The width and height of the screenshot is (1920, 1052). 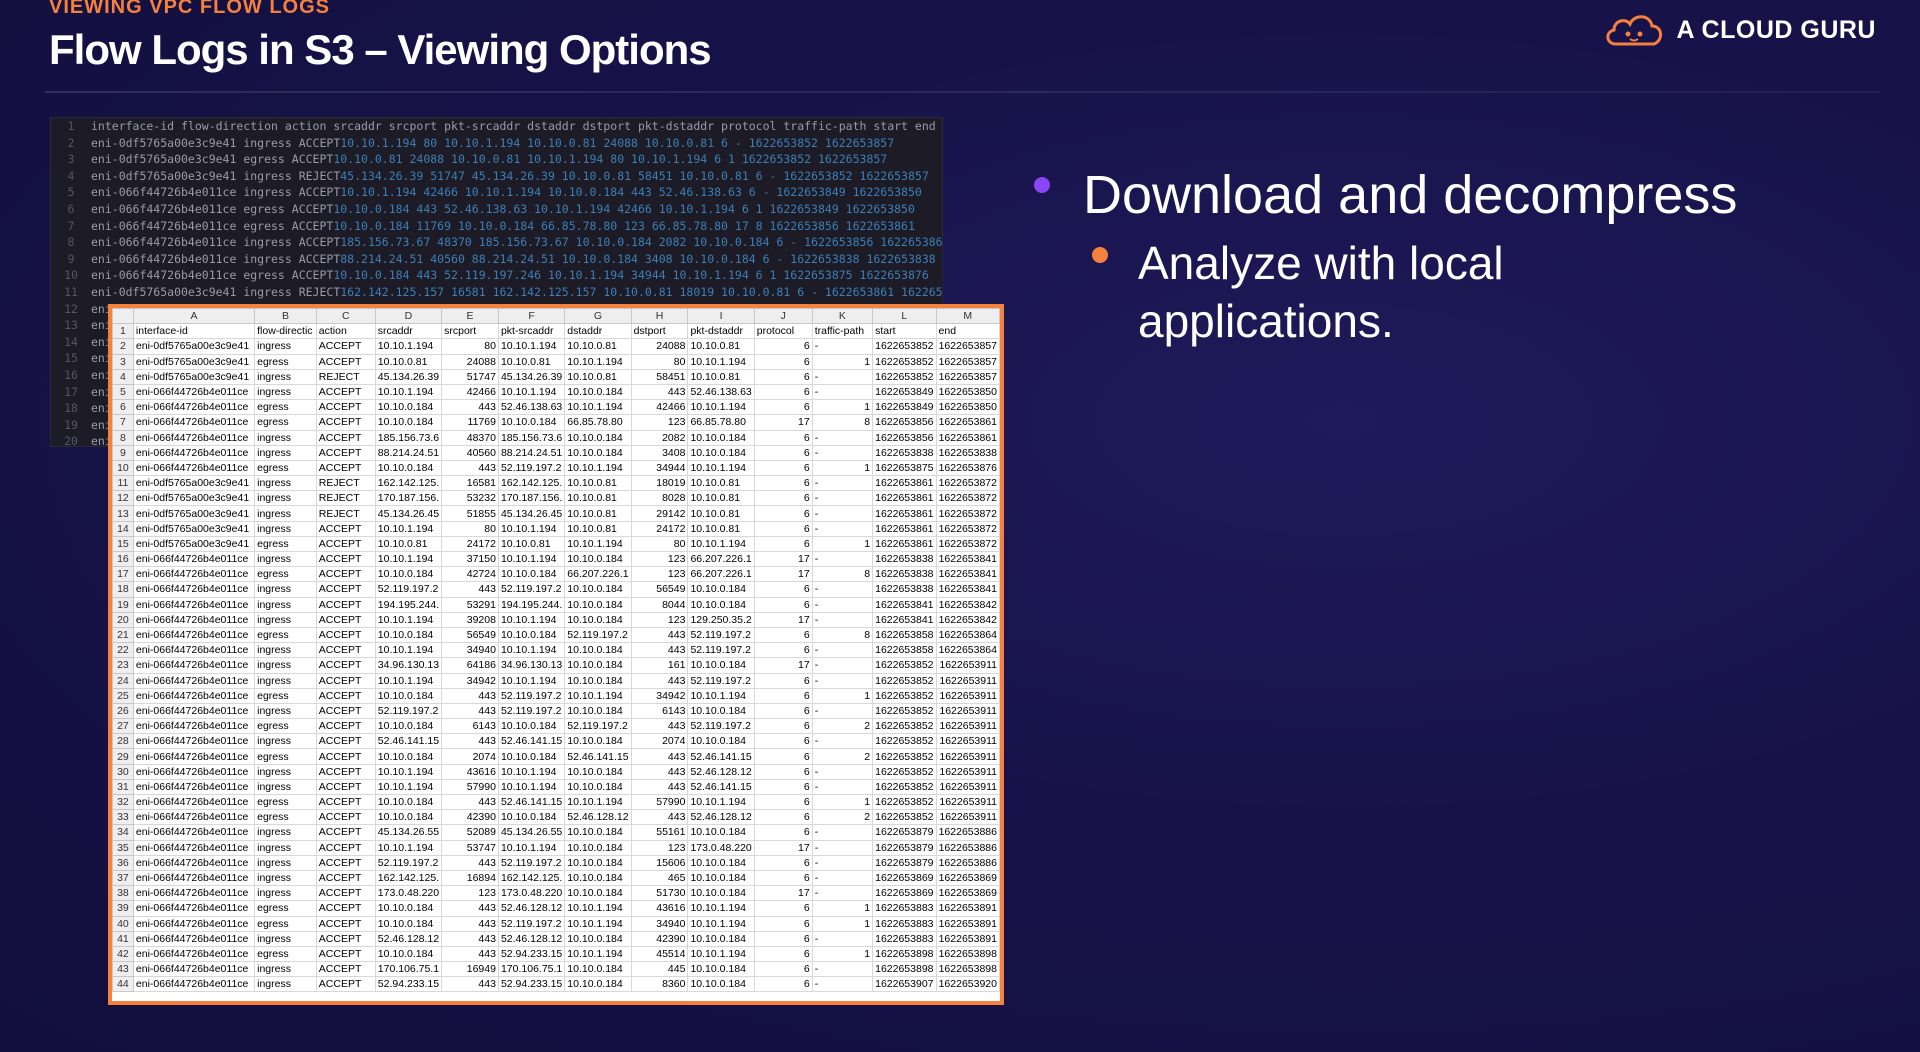 What do you see at coordinates (721, 559) in the screenshot?
I see `table-cell: 66.207.226.1` at bounding box center [721, 559].